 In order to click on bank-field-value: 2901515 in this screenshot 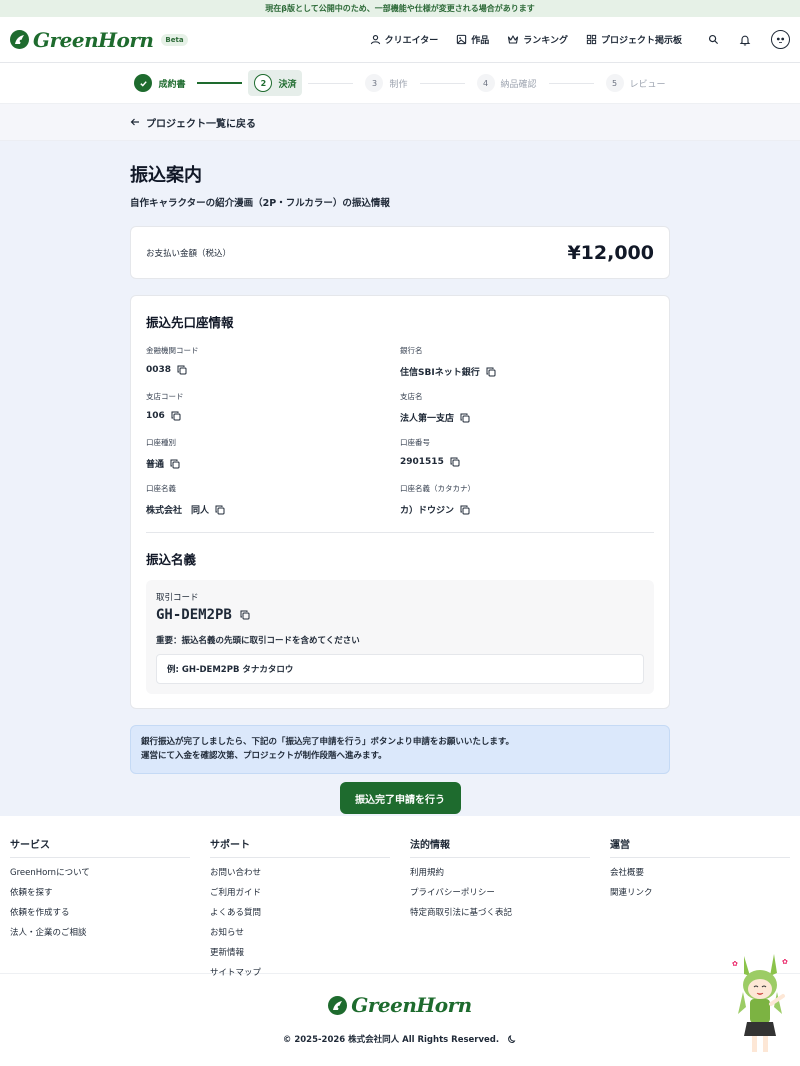, I will do `click(422, 462)`.